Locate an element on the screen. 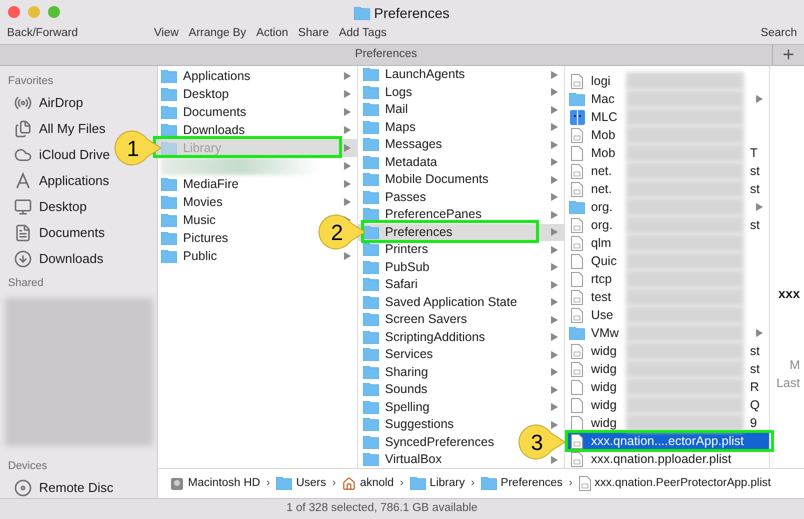 The image size is (804, 519). toolbar-button: Add Tags is located at coordinates (362, 34).